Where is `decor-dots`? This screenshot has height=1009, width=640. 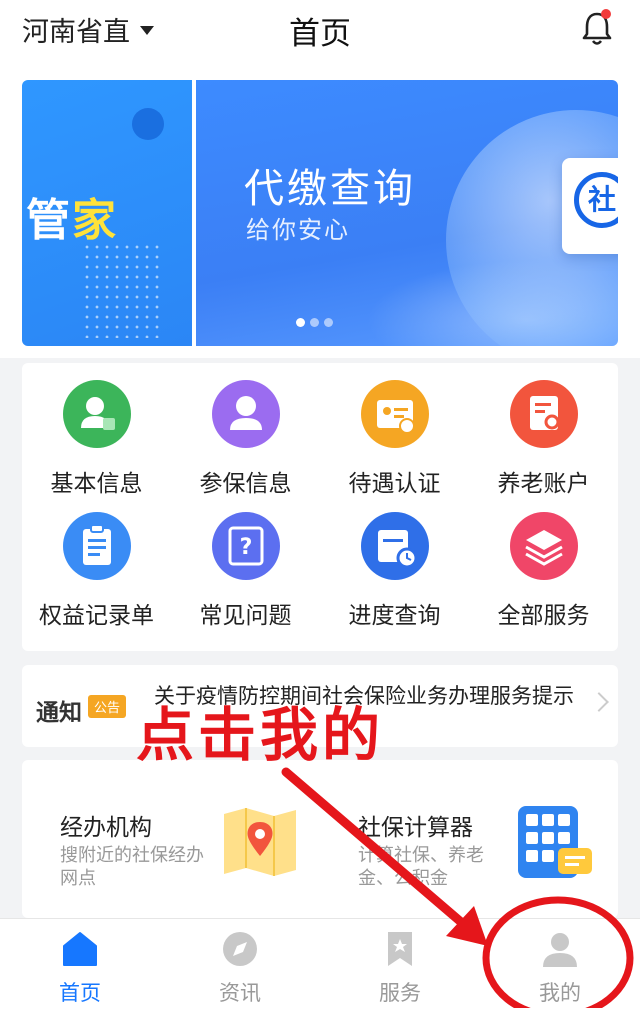
decor-dots is located at coordinates (122, 290).